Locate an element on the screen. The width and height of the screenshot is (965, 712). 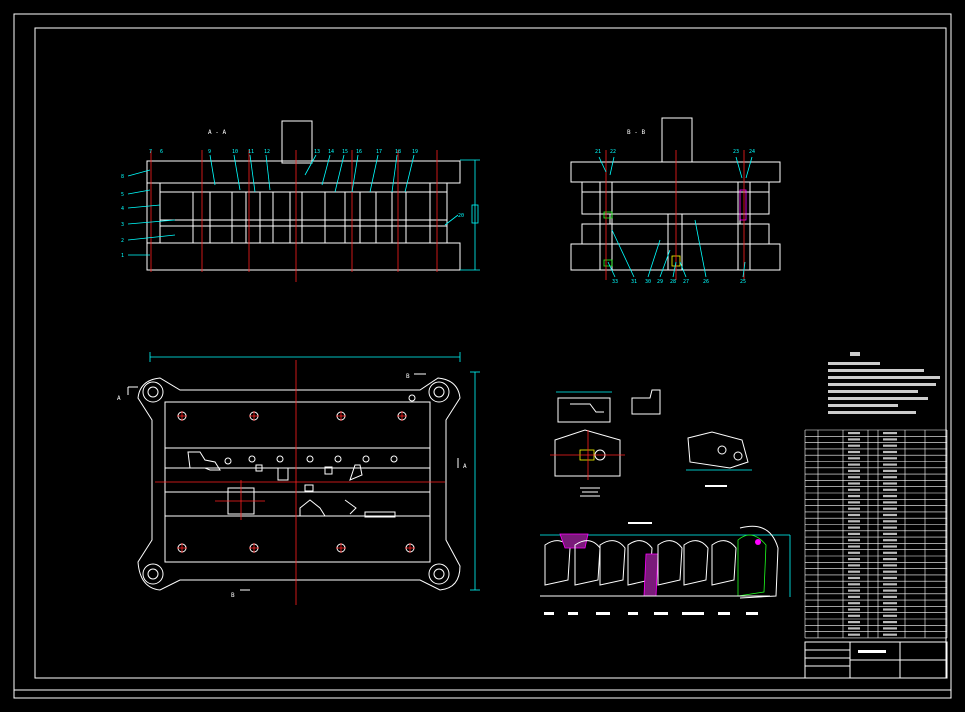
callout-27: 27 is located at coordinates (686, 282).